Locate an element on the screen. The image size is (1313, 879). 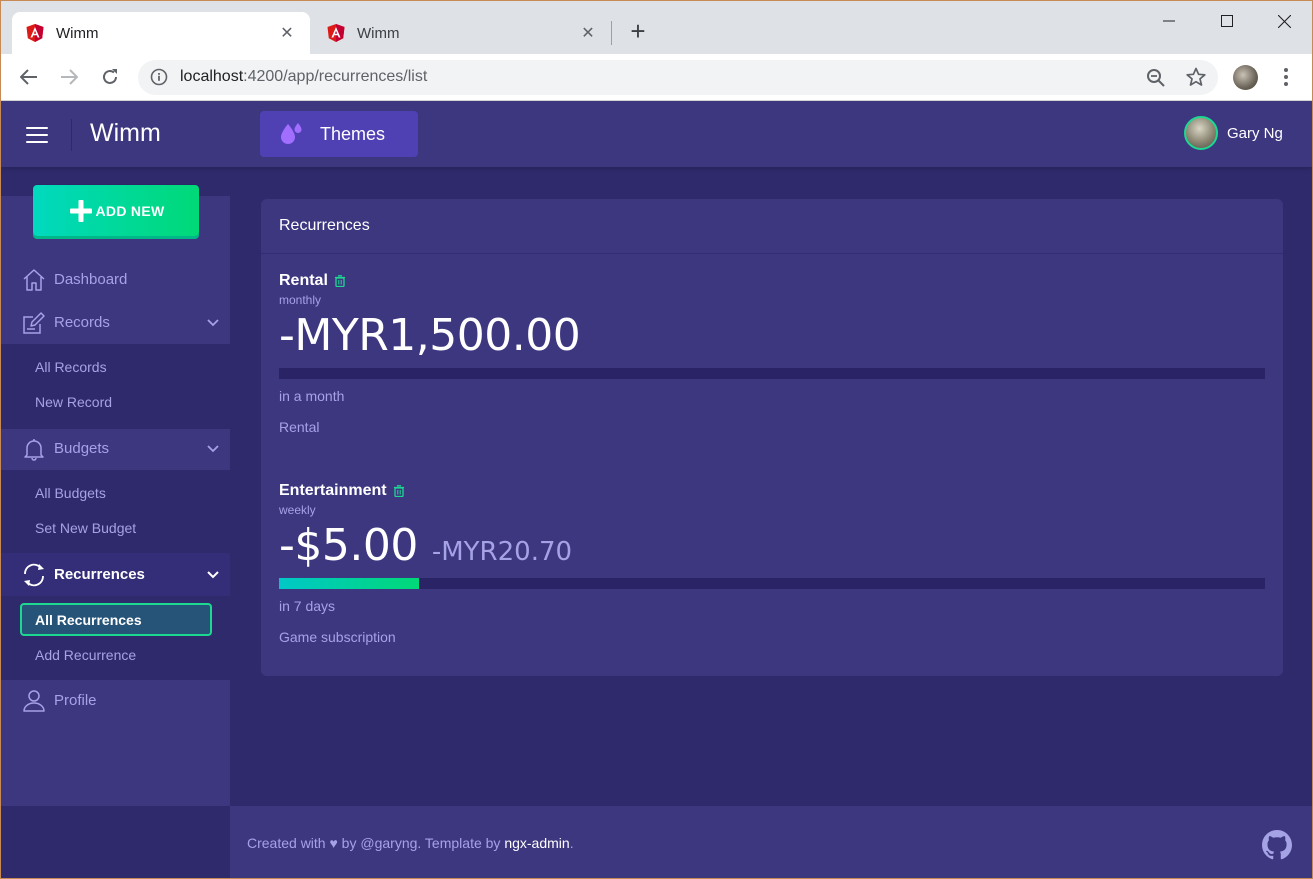
recurrence-amount: -MYR1,500.00 is located at coordinates (430, 335).